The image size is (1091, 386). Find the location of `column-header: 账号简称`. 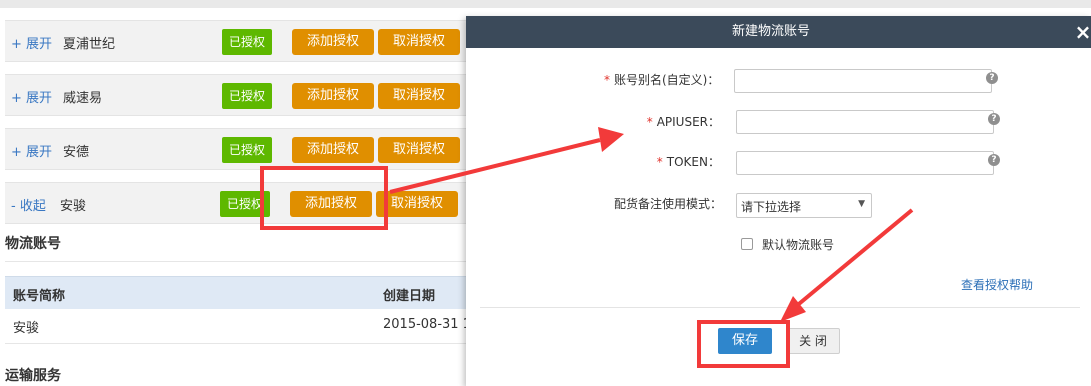

column-header: 账号简称 is located at coordinates (39, 296).